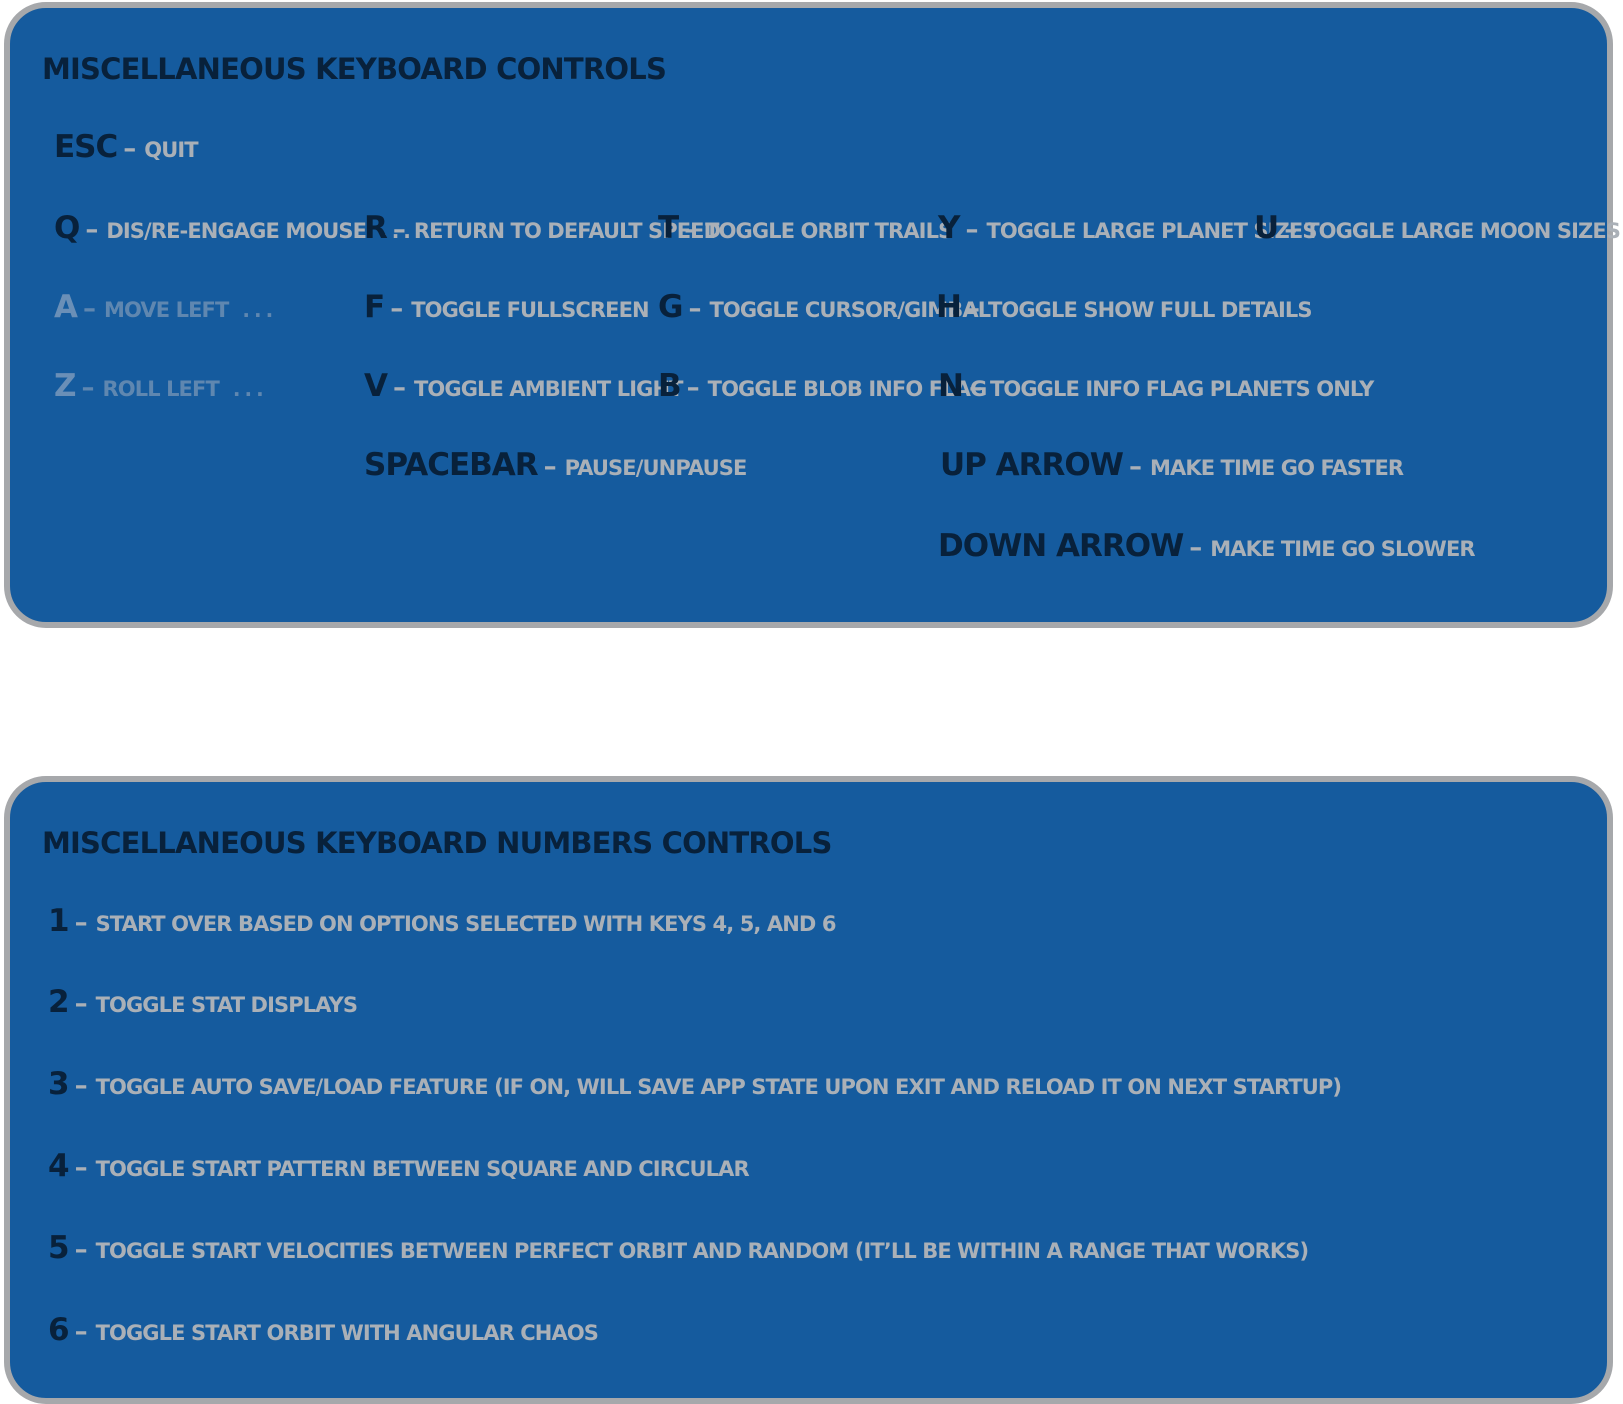 Image resolution: width=1623 pixels, height=1404 pixels. What do you see at coordinates (65, 386) in the screenshot?
I see `key-label: Z` at bounding box center [65, 386].